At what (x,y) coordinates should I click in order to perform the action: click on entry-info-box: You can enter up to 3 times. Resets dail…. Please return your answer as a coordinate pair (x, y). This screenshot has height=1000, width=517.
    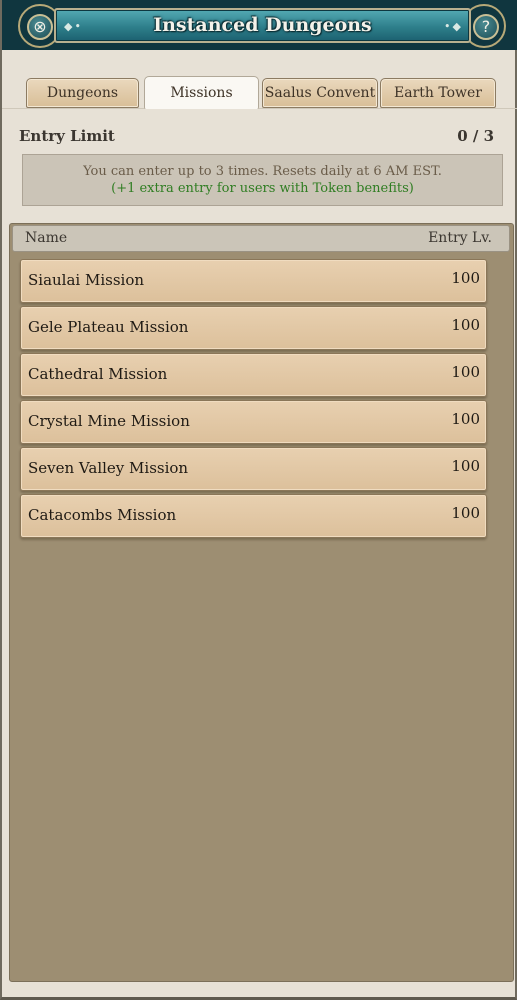
    Looking at the image, I should click on (262, 180).